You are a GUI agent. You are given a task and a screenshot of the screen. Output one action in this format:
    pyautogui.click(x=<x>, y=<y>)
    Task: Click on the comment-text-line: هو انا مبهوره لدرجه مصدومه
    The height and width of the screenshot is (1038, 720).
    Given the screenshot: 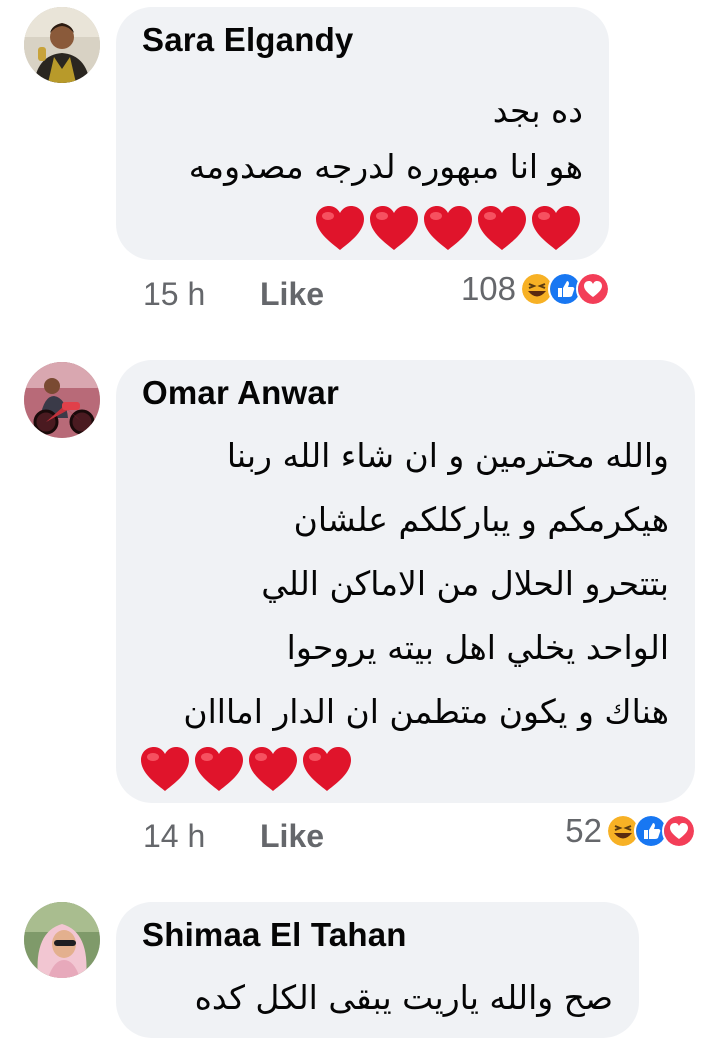 What is the action you would take?
    pyautogui.click(x=385, y=166)
    